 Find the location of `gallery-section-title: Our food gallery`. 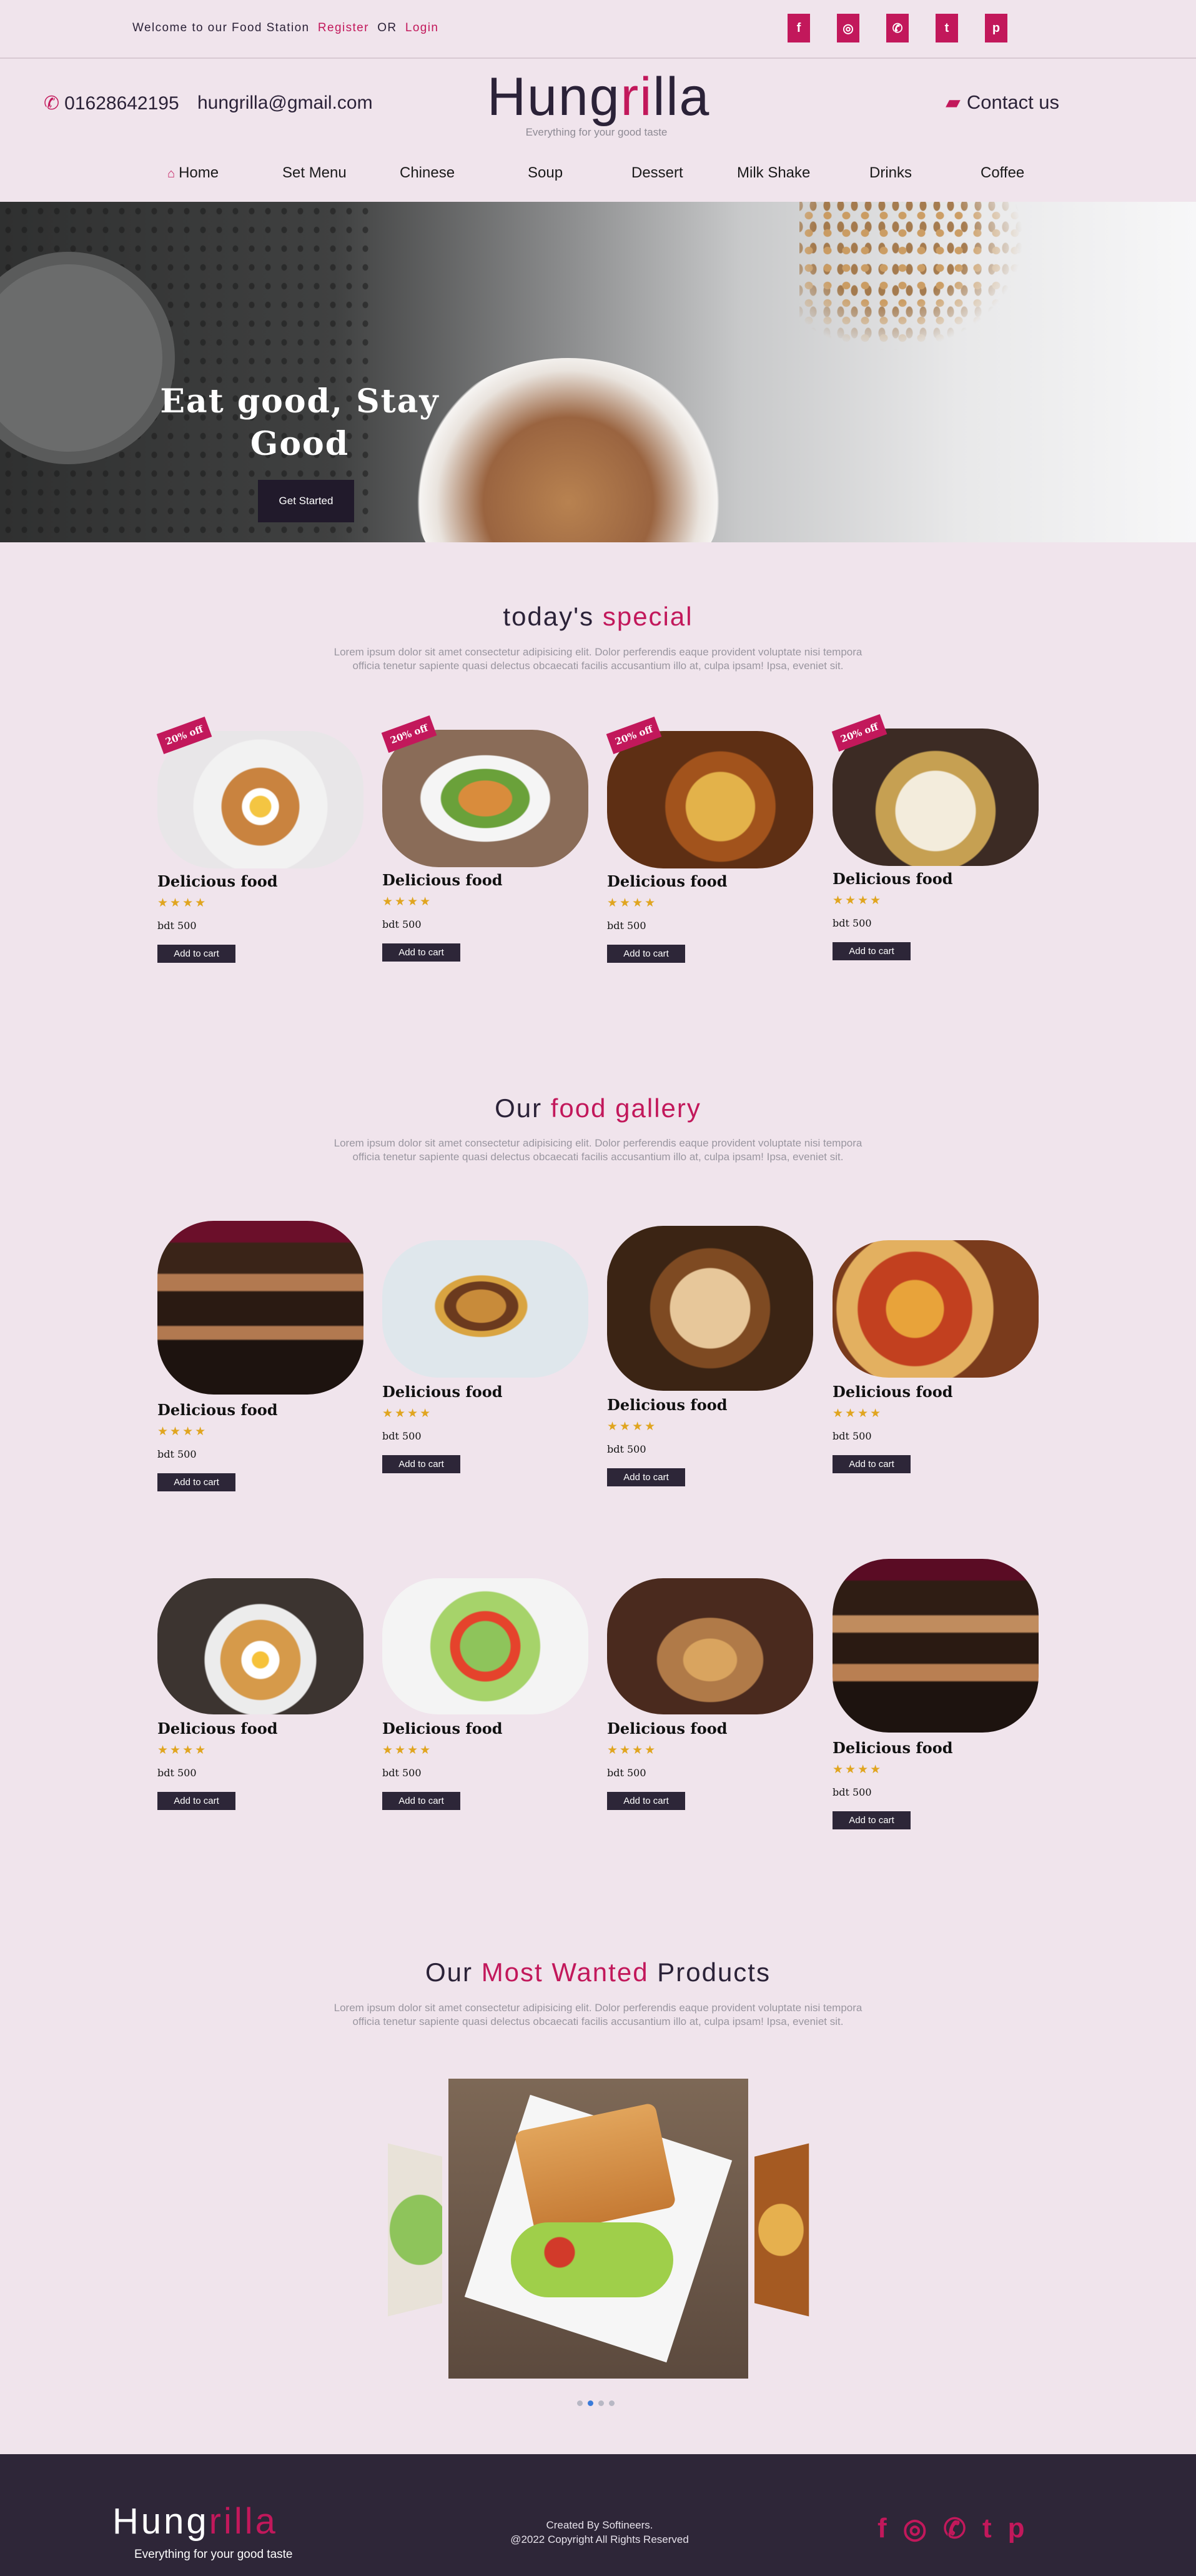

gallery-section-title: Our food gallery is located at coordinates (598, 1108).